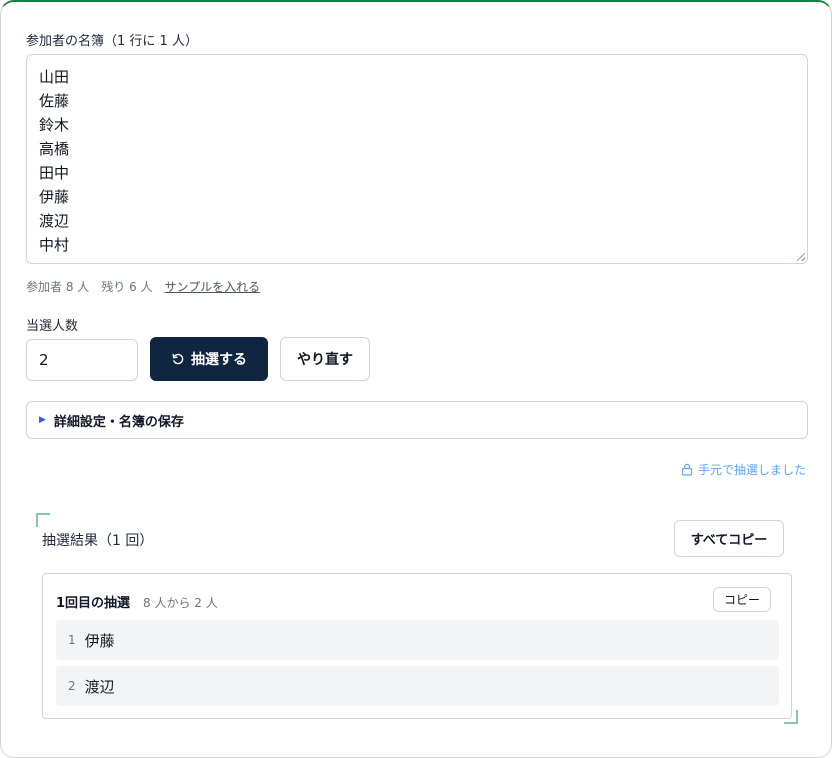 This screenshot has width=832, height=758. Describe the element at coordinates (54, 197) in the screenshot. I see `roster-line: 伊藤` at that location.